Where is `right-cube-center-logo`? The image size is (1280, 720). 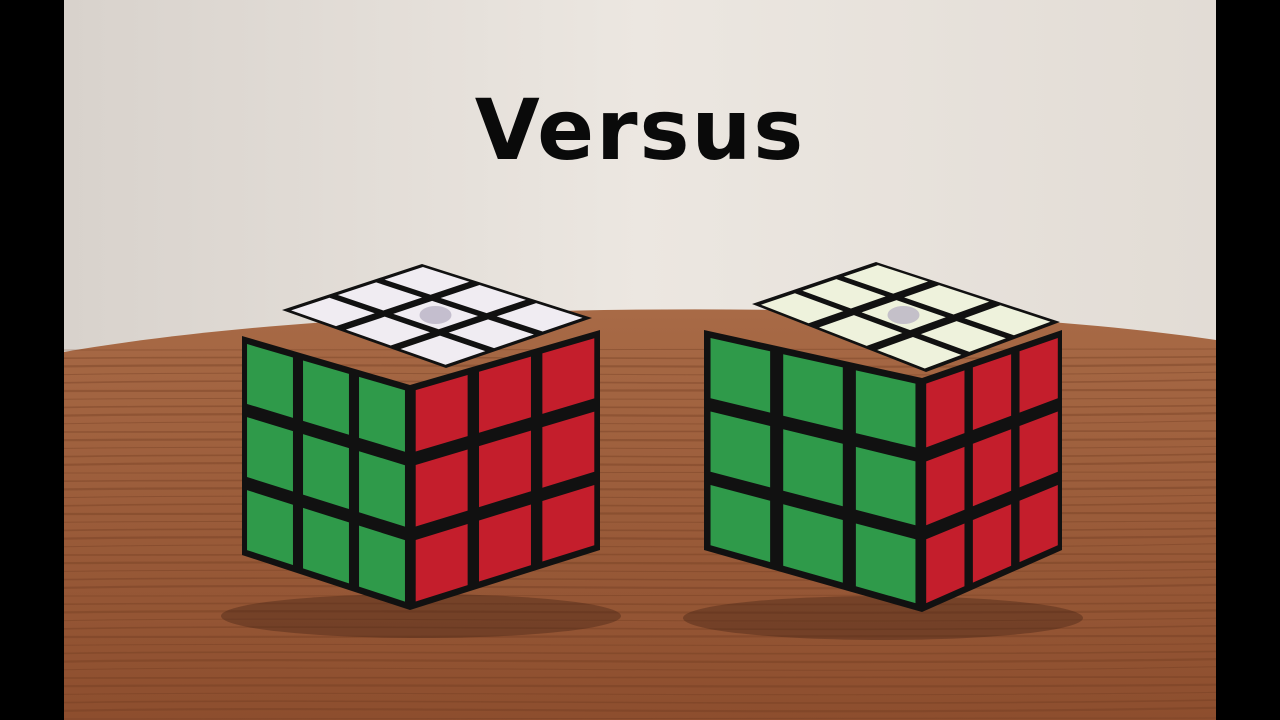
right-cube-center-logo is located at coordinates (903, 315).